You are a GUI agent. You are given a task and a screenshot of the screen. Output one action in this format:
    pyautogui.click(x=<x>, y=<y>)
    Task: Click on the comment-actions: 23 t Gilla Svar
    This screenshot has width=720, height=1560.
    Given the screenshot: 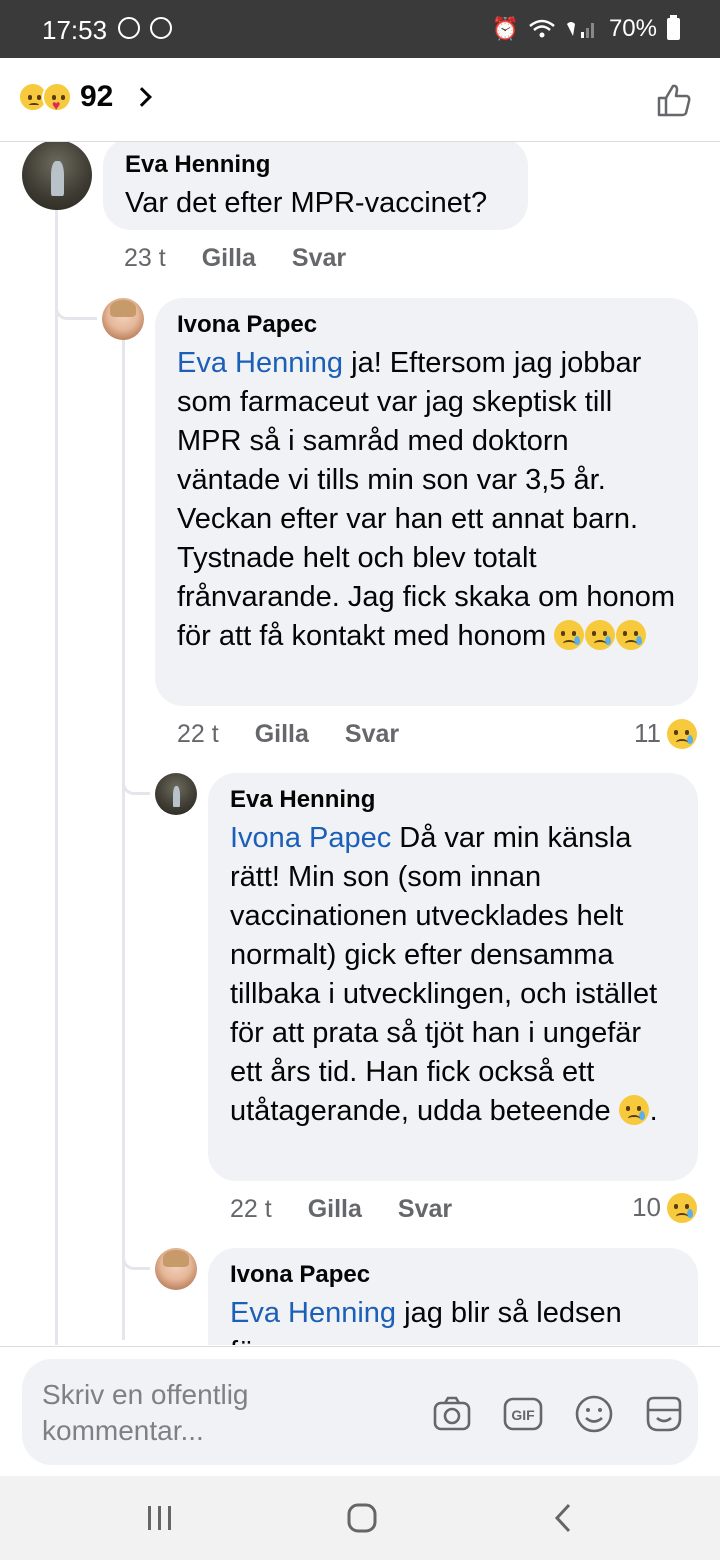 What is the action you would take?
    pyautogui.click(x=235, y=258)
    